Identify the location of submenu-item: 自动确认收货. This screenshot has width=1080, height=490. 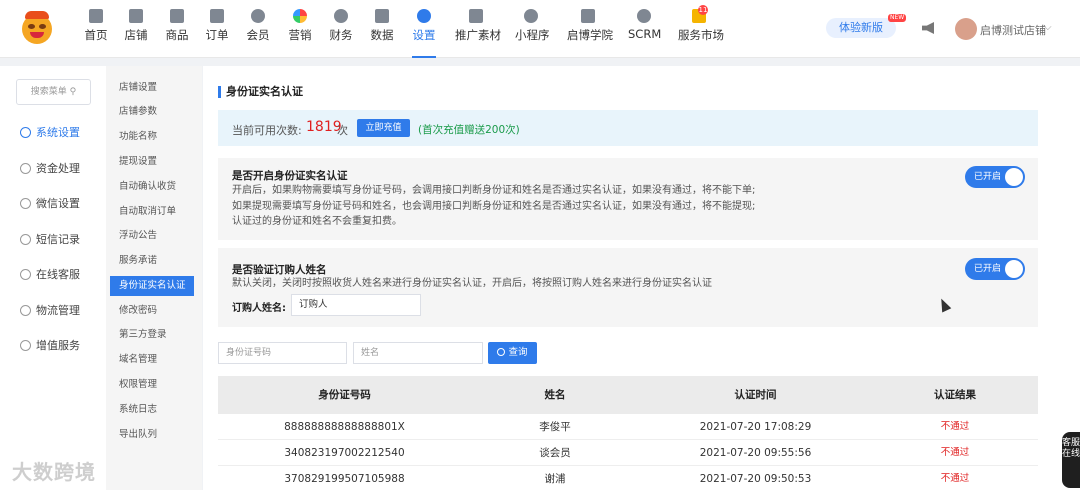
(152, 187).